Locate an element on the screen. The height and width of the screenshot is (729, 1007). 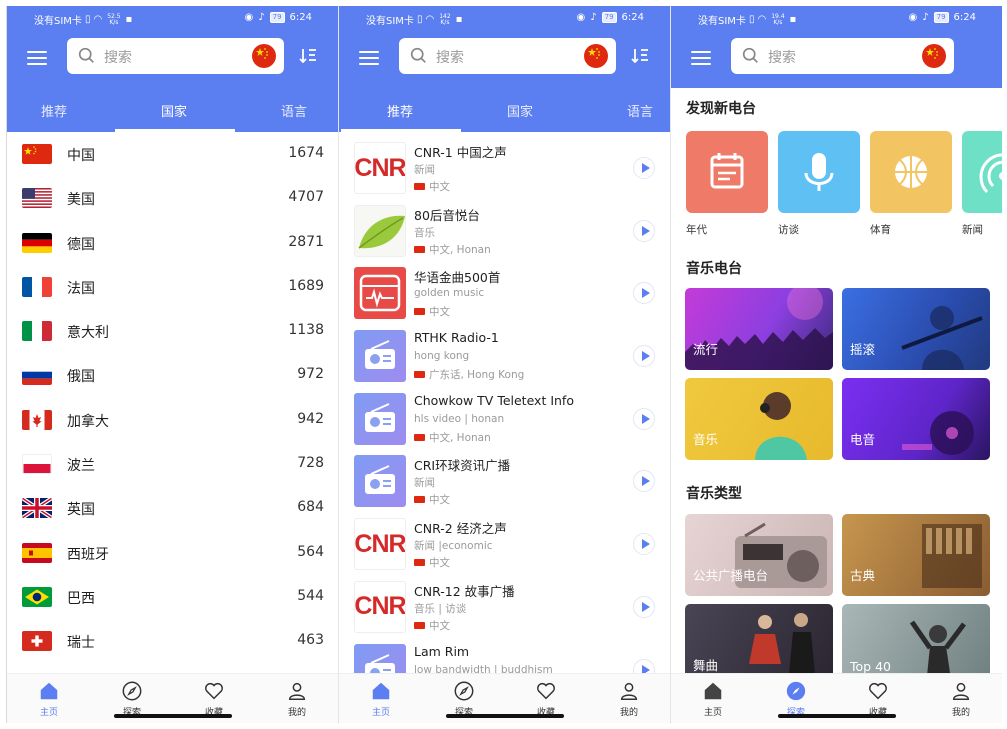
country-row: 英国 684 is located at coordinates (172, 508).